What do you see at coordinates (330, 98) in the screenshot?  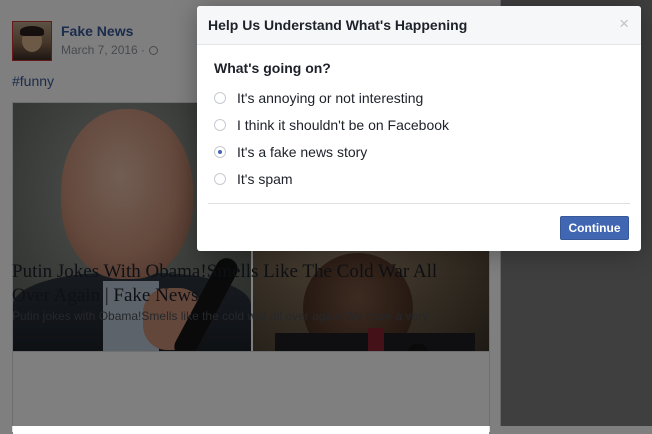 I see `option-label: It's annoying or not interesting` at bounding box center [330, 98].